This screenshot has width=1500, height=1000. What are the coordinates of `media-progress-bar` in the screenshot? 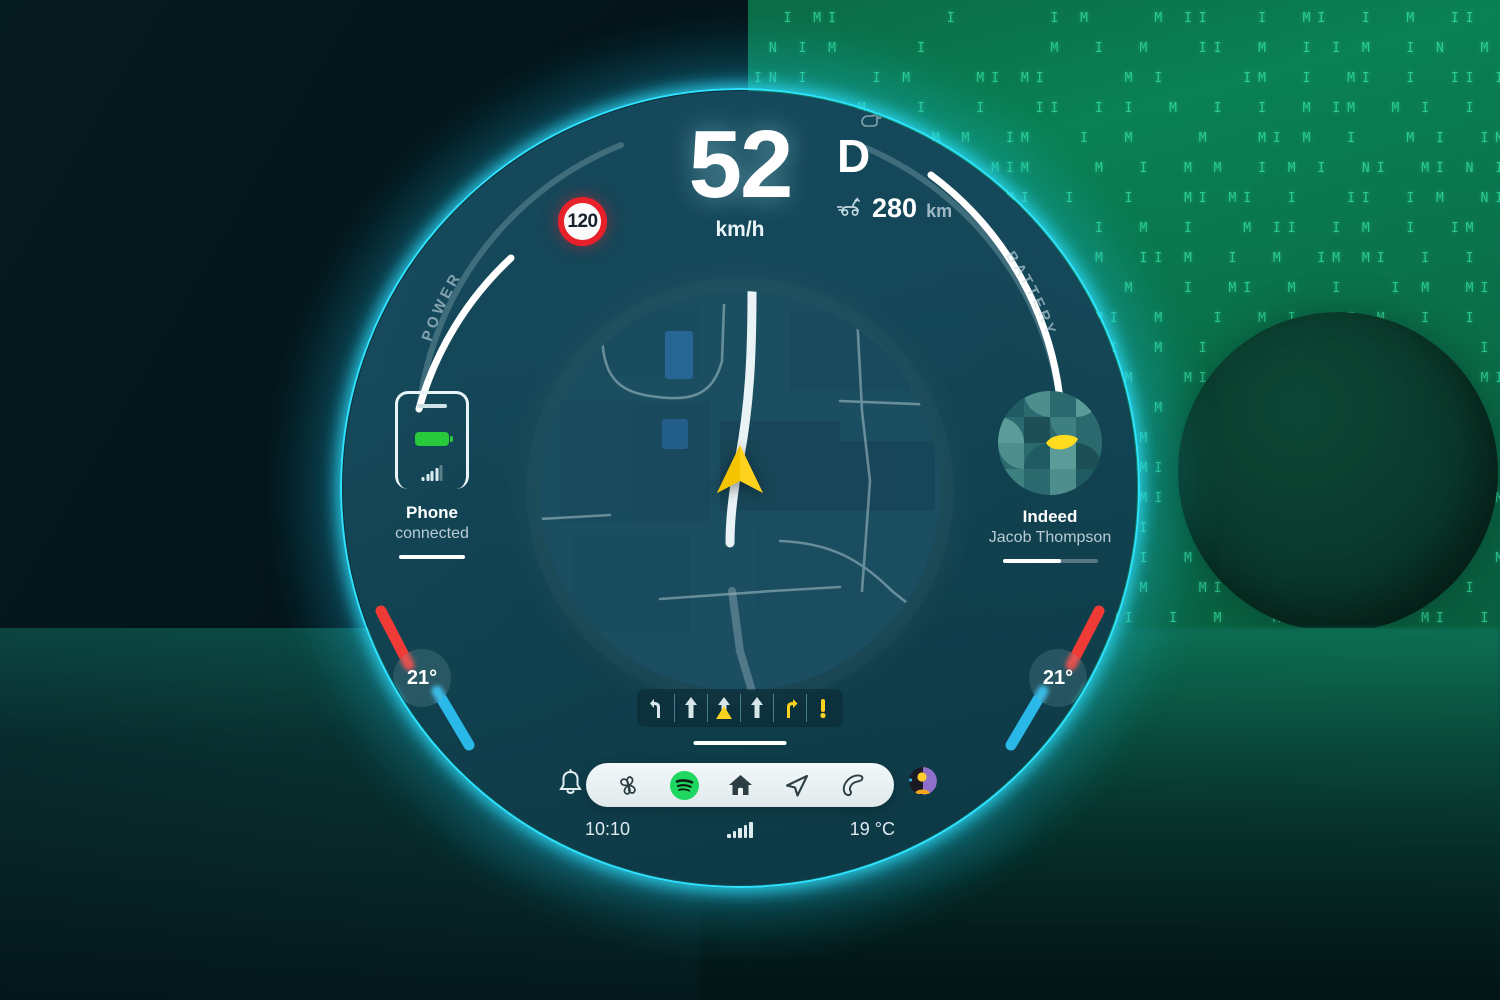 It's located at (1050, 561).